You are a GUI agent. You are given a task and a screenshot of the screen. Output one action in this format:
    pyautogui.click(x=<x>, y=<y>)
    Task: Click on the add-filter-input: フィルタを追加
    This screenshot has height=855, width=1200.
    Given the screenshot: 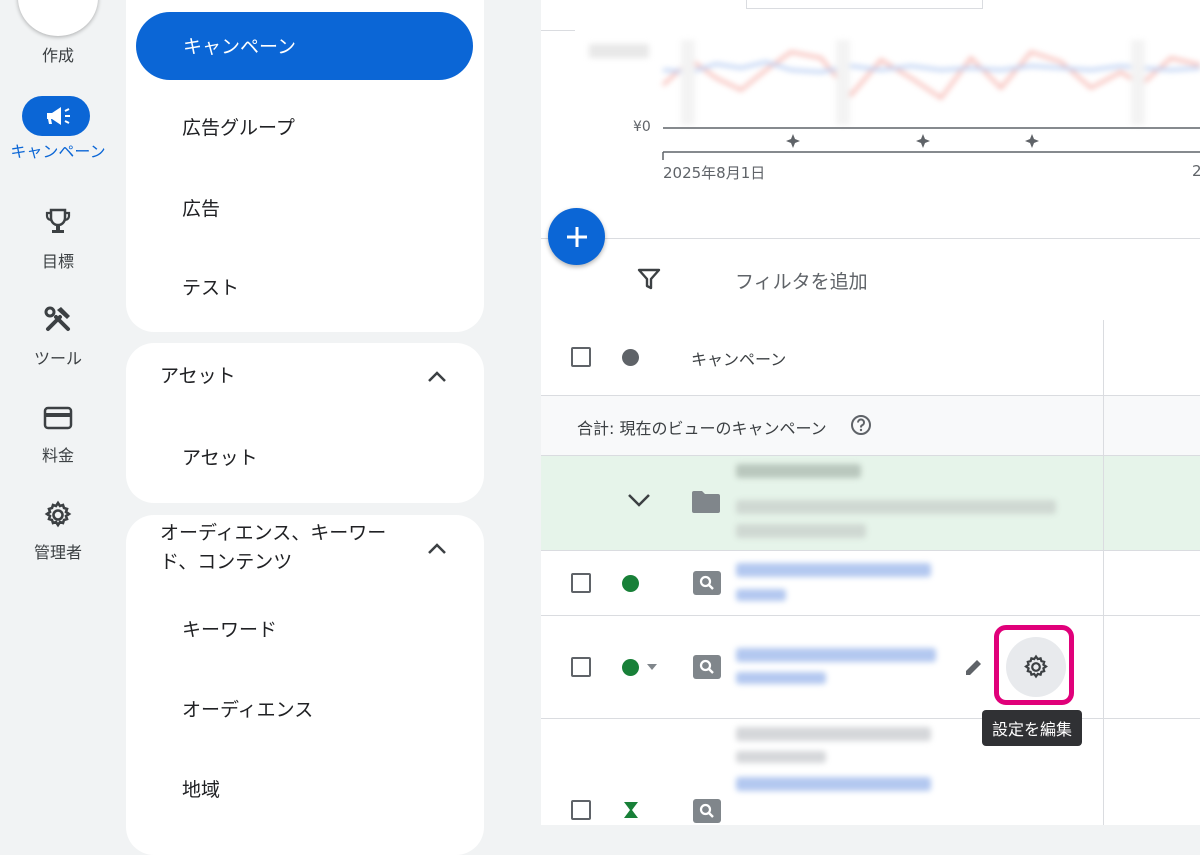 What is the action you would take?
    pyautogui.click(x=801, y=280)
    